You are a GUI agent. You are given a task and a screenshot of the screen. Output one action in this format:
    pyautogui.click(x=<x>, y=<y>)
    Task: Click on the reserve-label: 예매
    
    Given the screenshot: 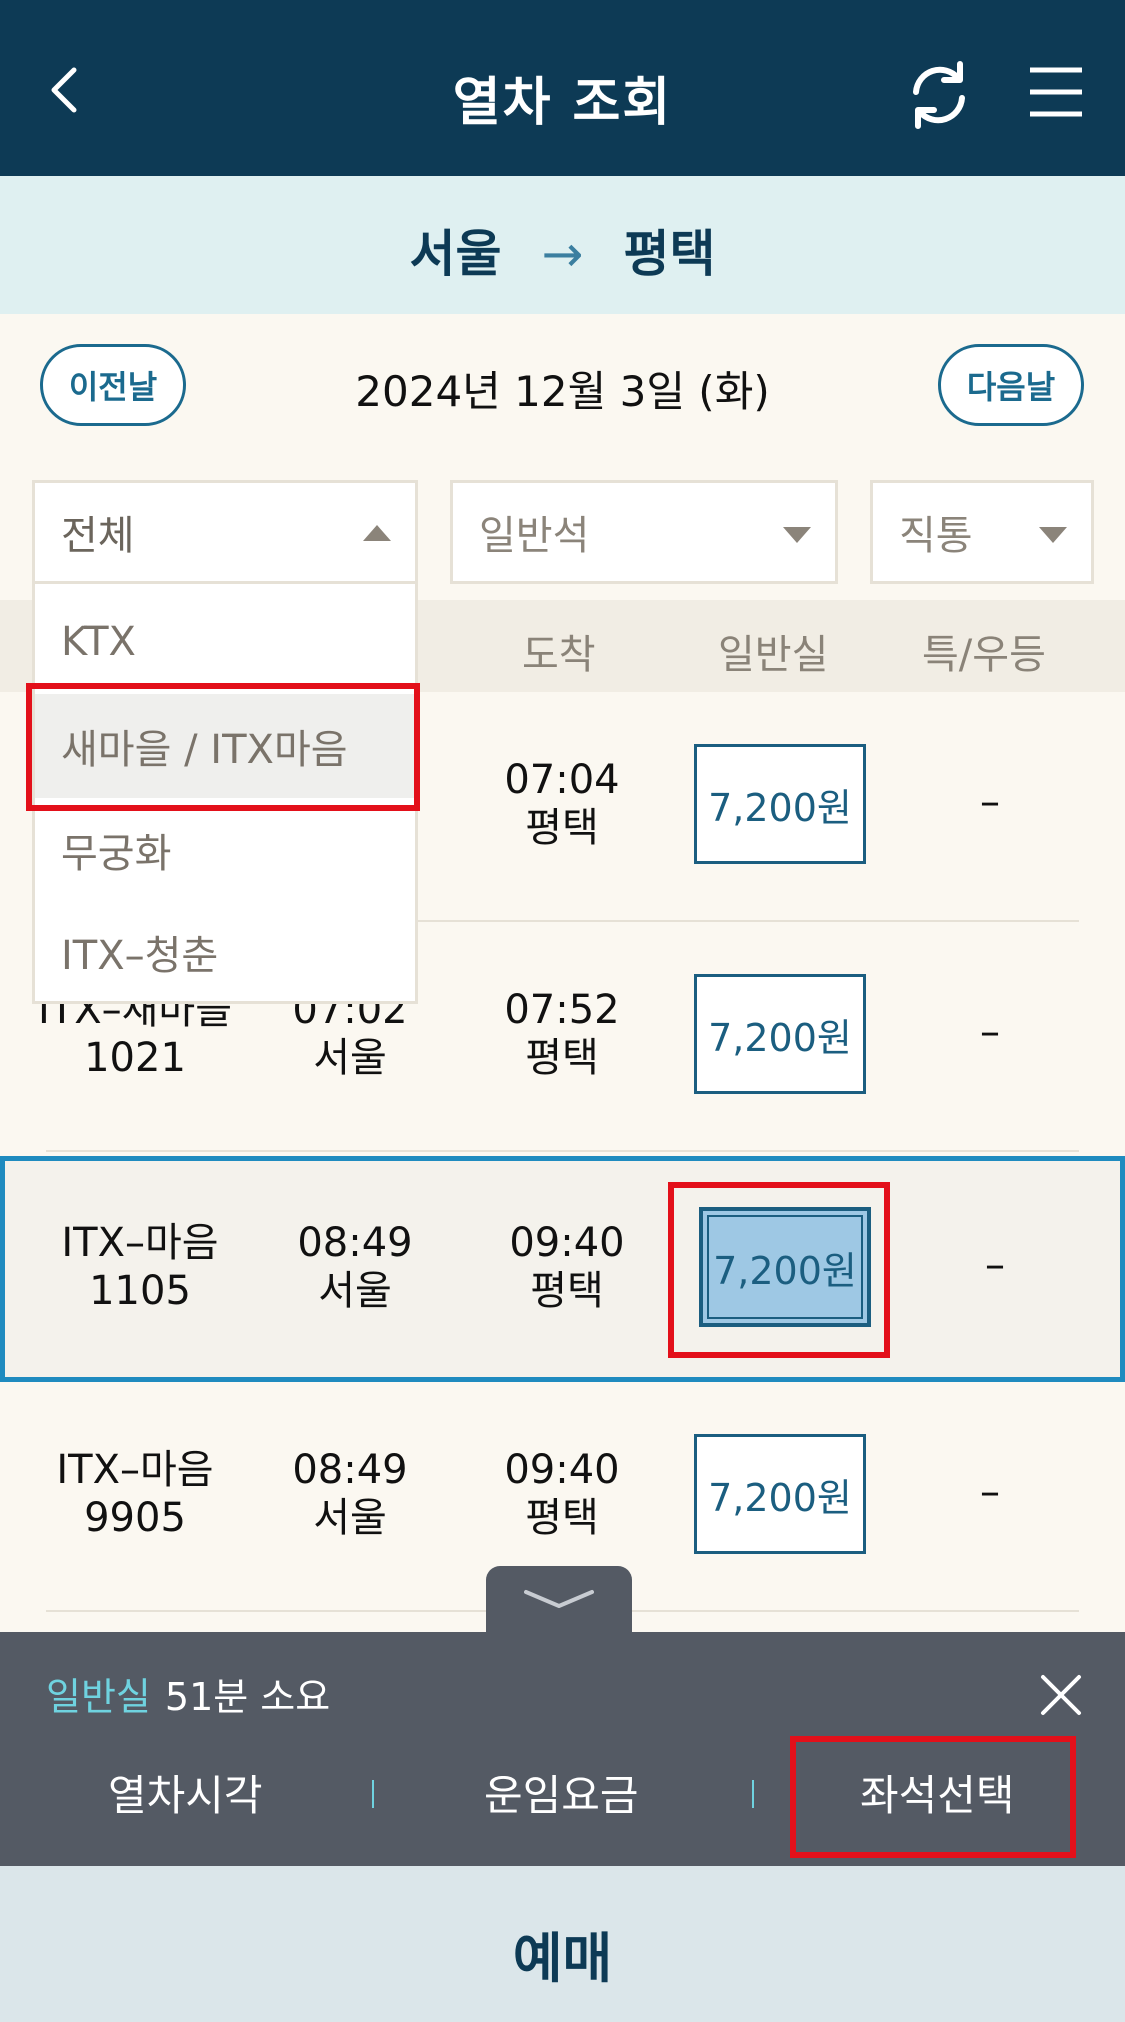 What is the action you would take?
    pyautogui.click(x=562, y=1958)
    